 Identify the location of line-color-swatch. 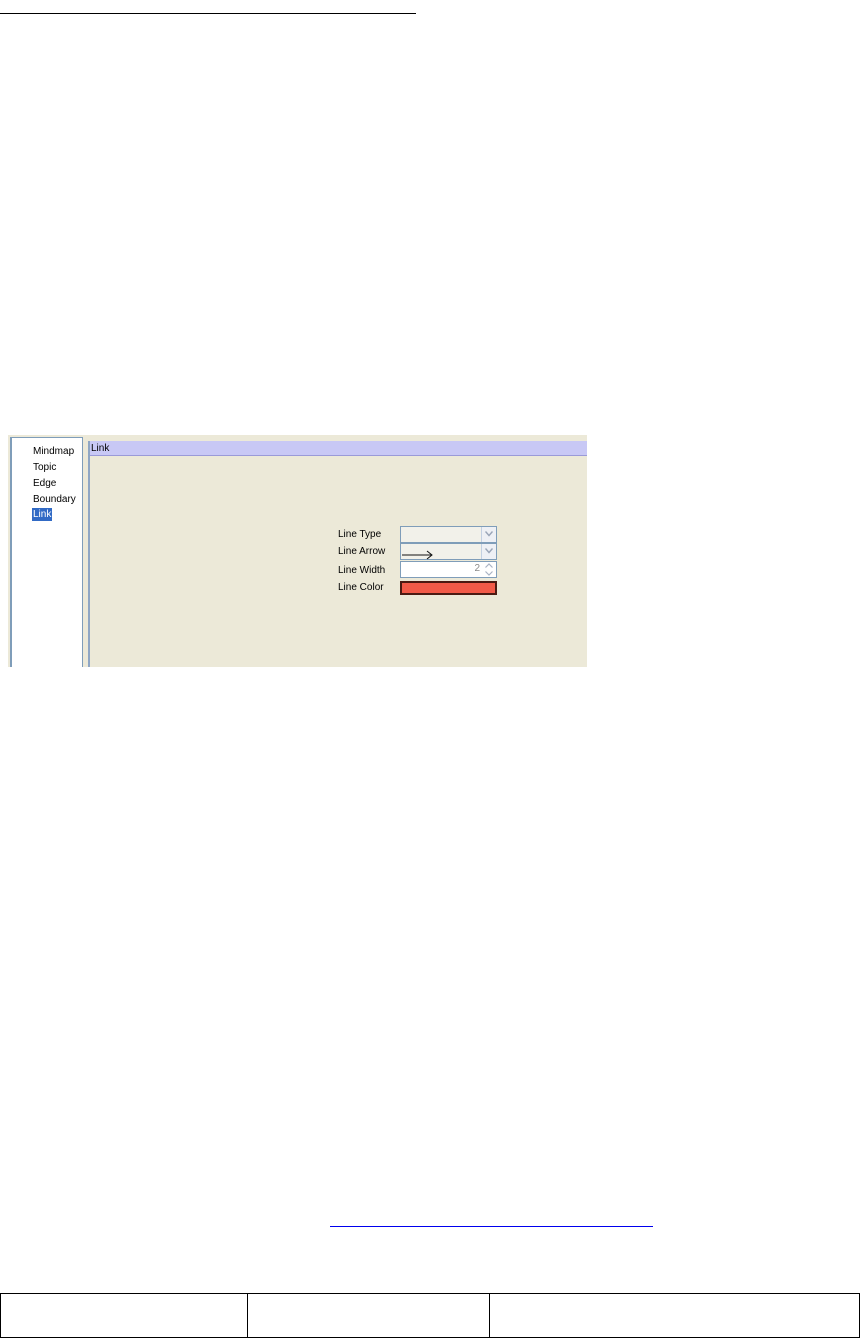
(448, 588).